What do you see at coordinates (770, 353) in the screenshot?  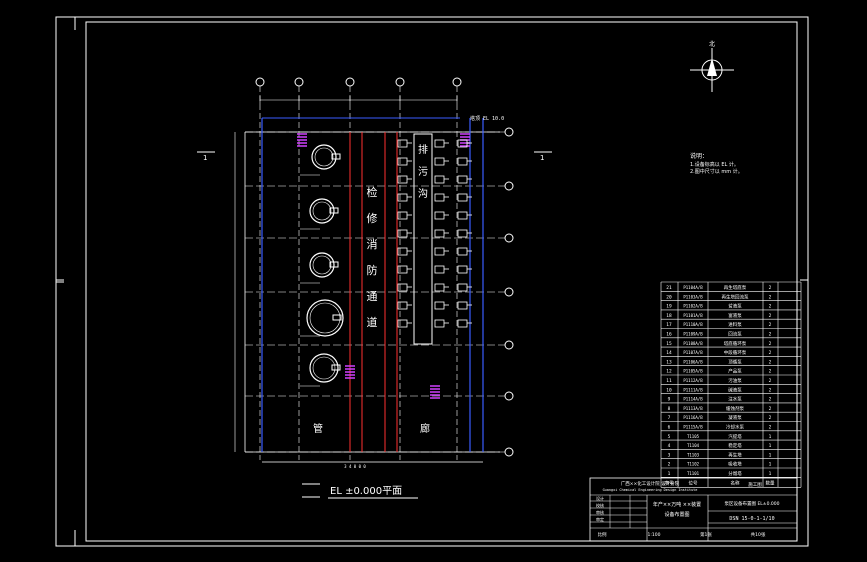 I see `eq-row-qty-14: 2` at bounding box center [770, 353].